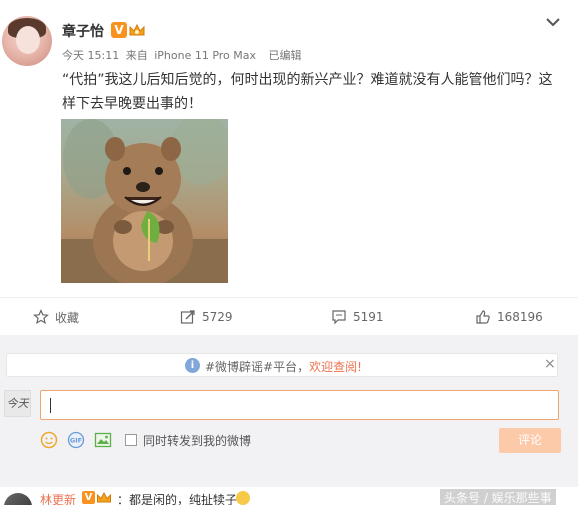 This screenshot has height=505, width=578. What do you see at coordinates (530, 440) in the screenshot?
I see `submit-comment-button: 评论` at bounding box center [530, 440].